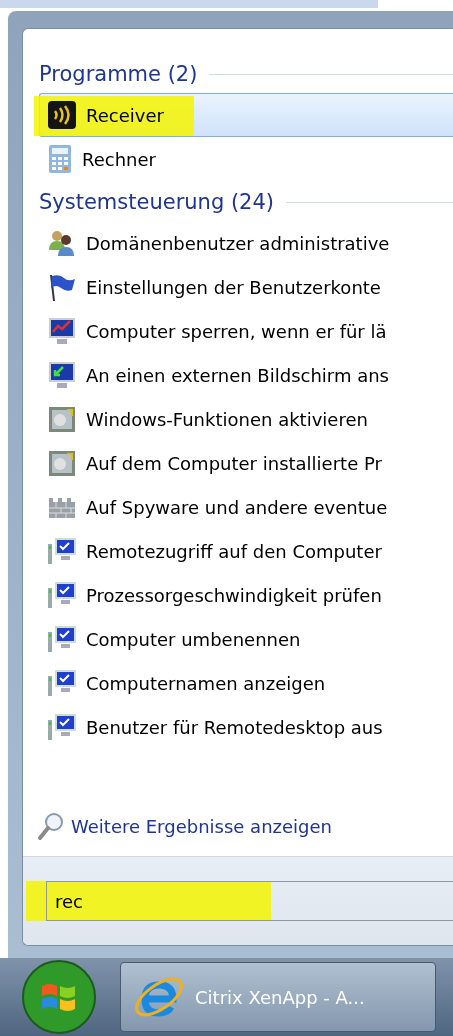  I want to click on result-item: Windows-Funktionen aktivieren, so click(246, 419).